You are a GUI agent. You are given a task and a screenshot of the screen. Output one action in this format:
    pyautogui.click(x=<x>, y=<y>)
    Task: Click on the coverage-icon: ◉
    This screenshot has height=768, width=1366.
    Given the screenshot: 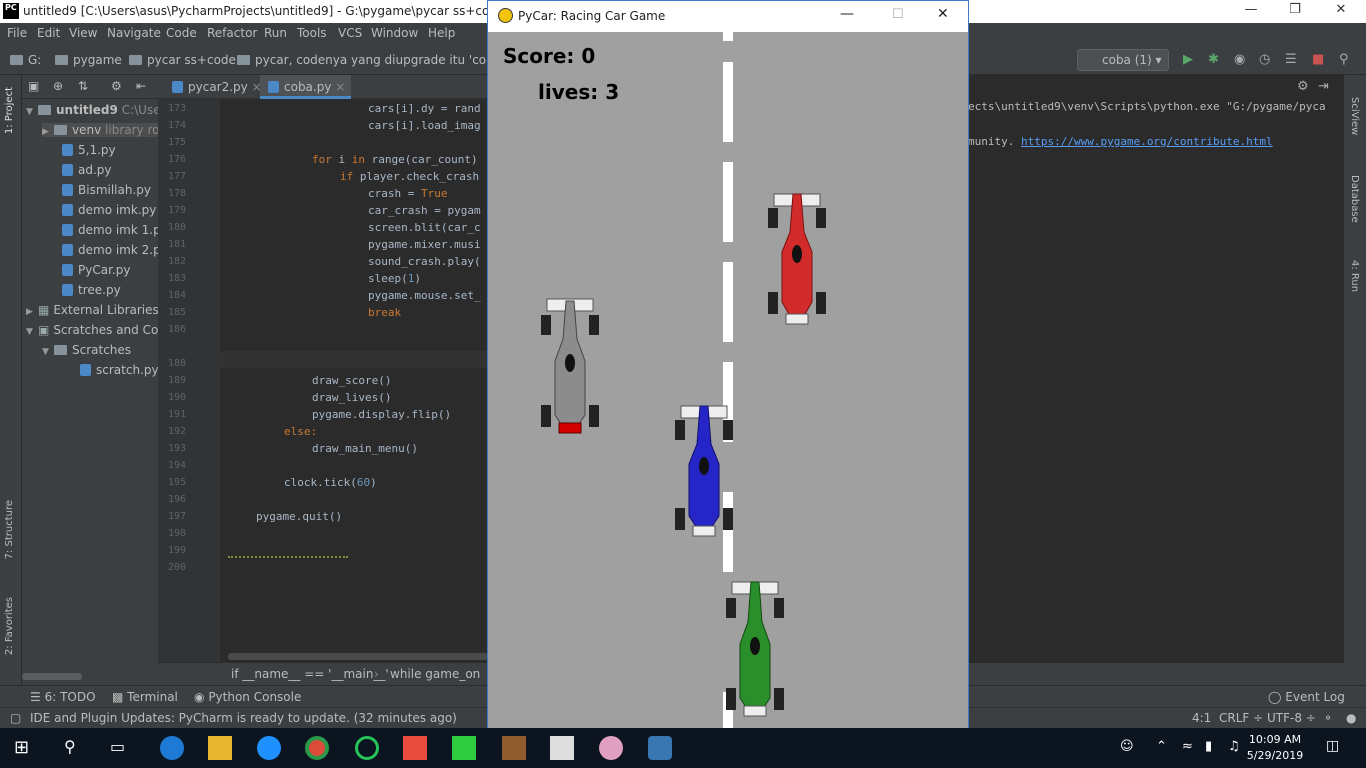 What is the action you would take?
    pyautogui.click(x=1239, y=59)
    